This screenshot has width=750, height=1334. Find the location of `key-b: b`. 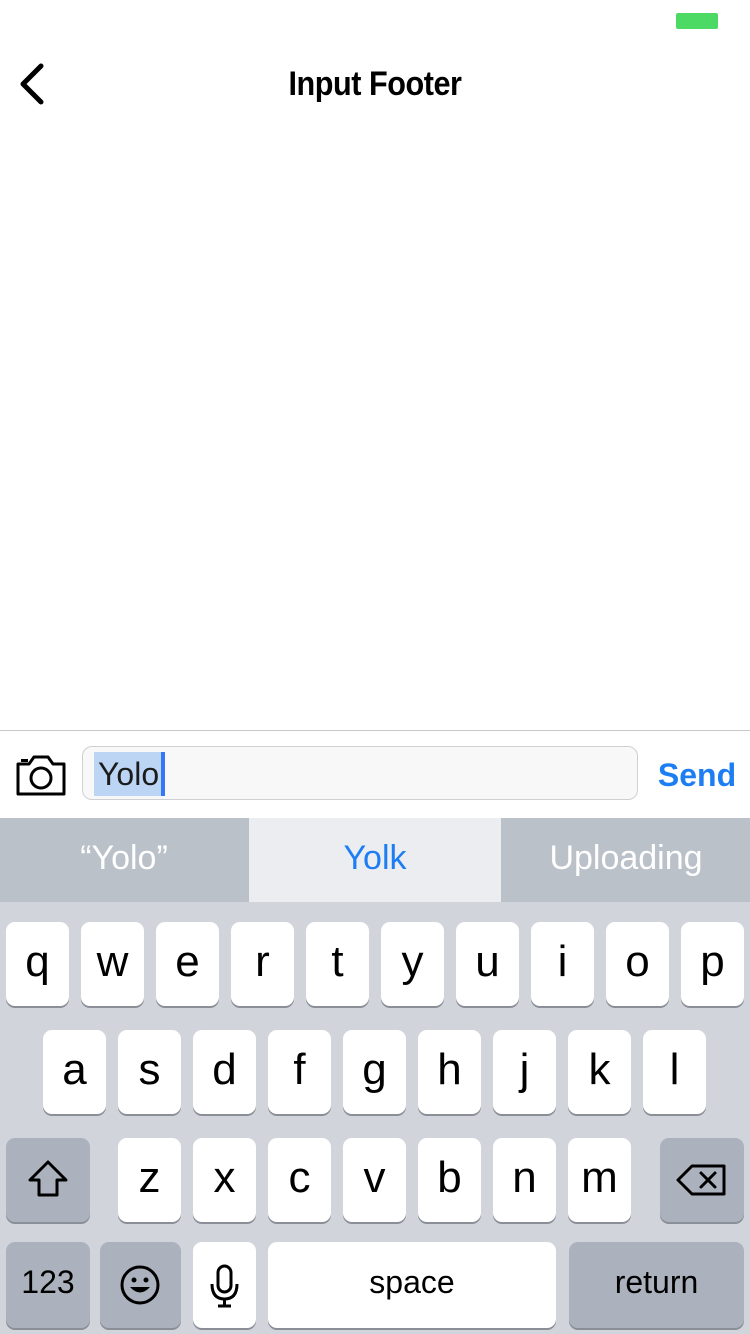

key-b: b is located at coordinates (449, 1180).